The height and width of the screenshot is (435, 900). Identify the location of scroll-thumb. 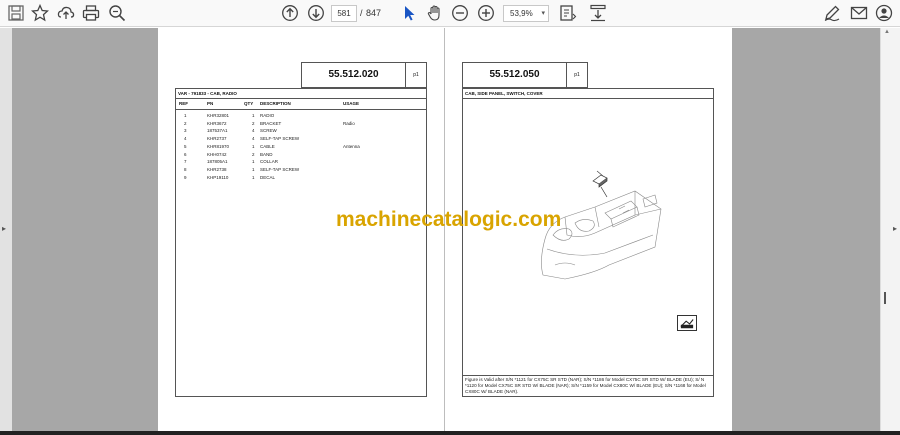
(885, 298).